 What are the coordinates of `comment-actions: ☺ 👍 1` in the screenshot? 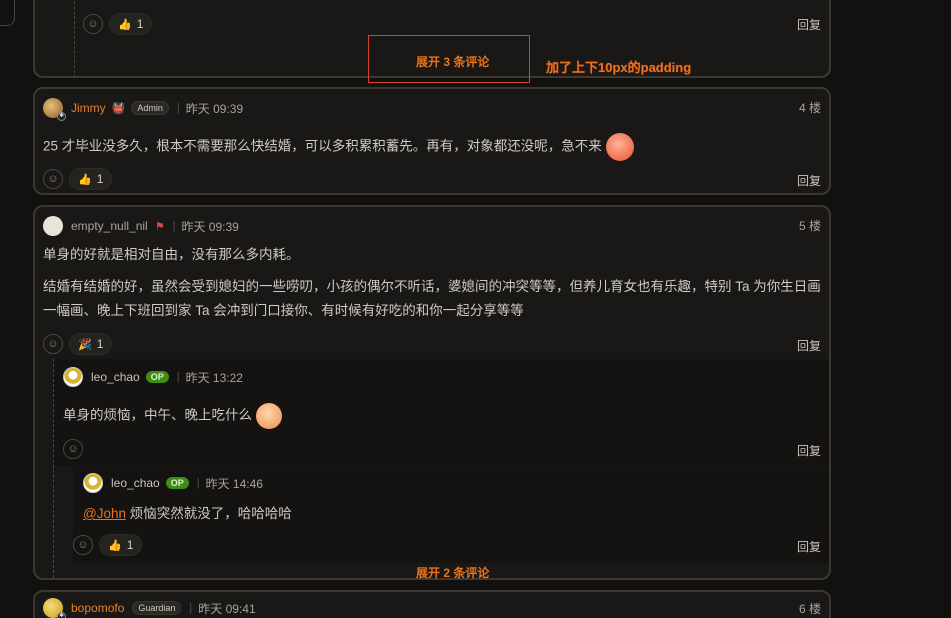 It's located at (78, 179).